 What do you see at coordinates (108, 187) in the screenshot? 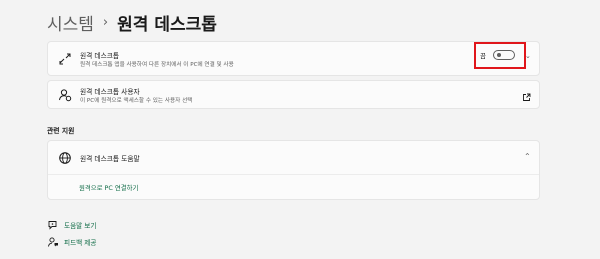
I see `connect-remotely-link: 원격으로 PC 연결하기` at bounding box center [108, 187].